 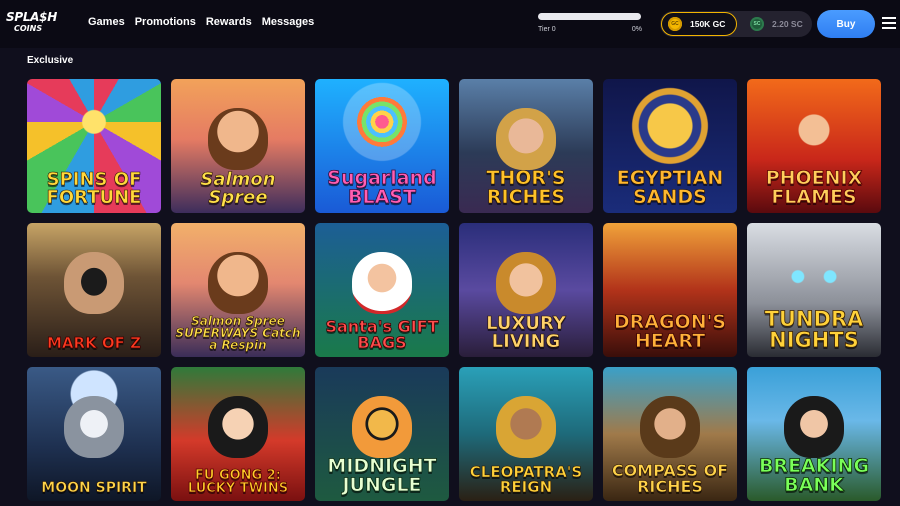 I want to click on nav-promotions: Promotions, so click(x=165, y=22).